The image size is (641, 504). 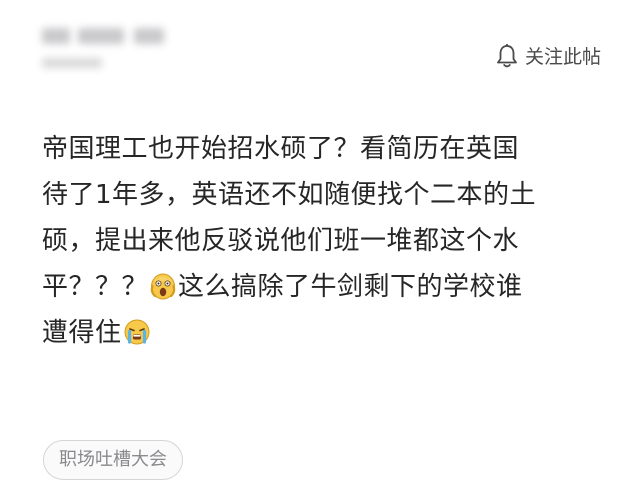 What do you see at coordinates (101, 36) in the screenshot?
I see `blurred-username` at bounding box center [101, 36].